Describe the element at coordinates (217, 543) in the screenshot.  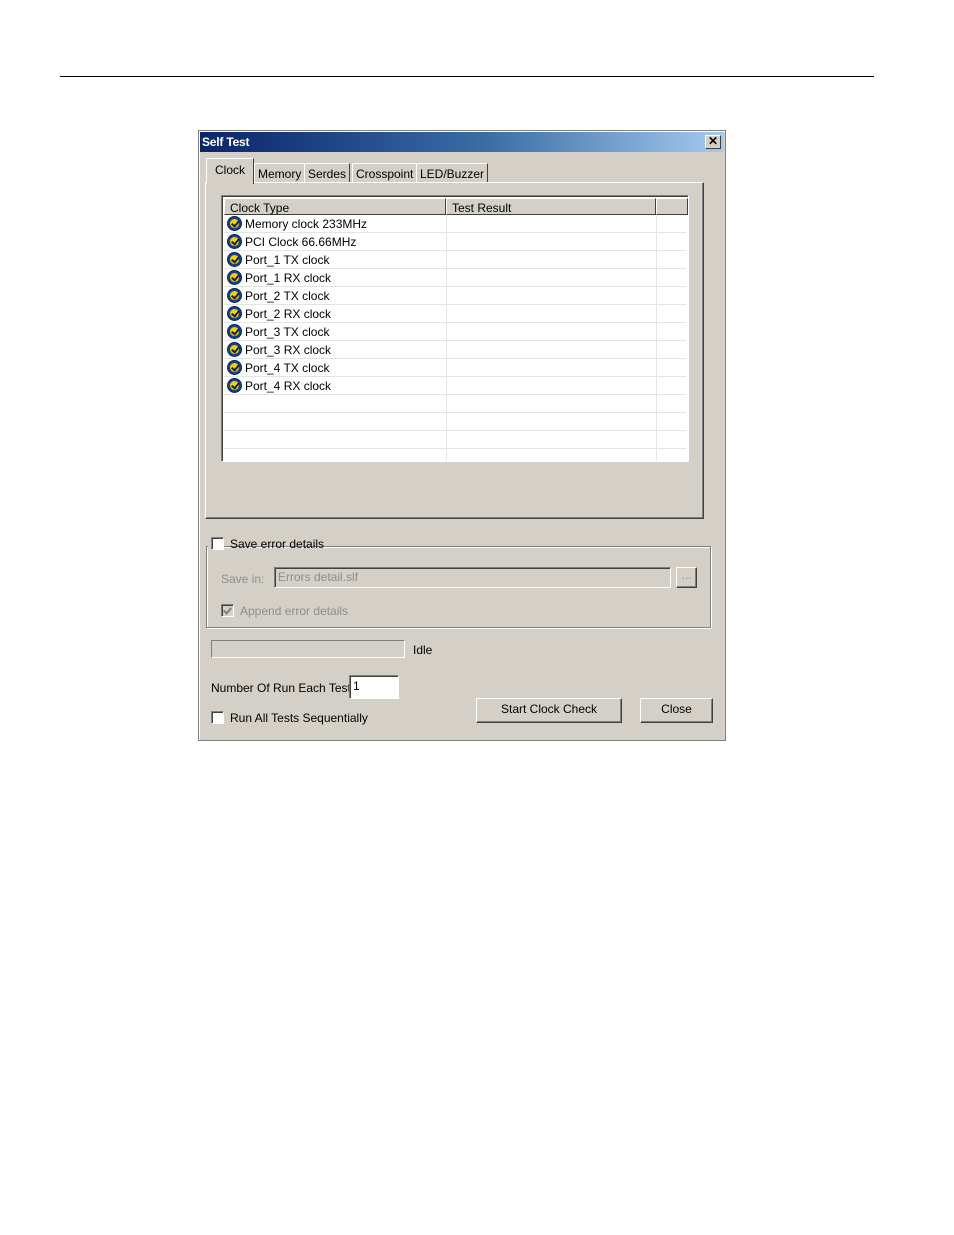
I see `save-error-details-checkbox` at that location.